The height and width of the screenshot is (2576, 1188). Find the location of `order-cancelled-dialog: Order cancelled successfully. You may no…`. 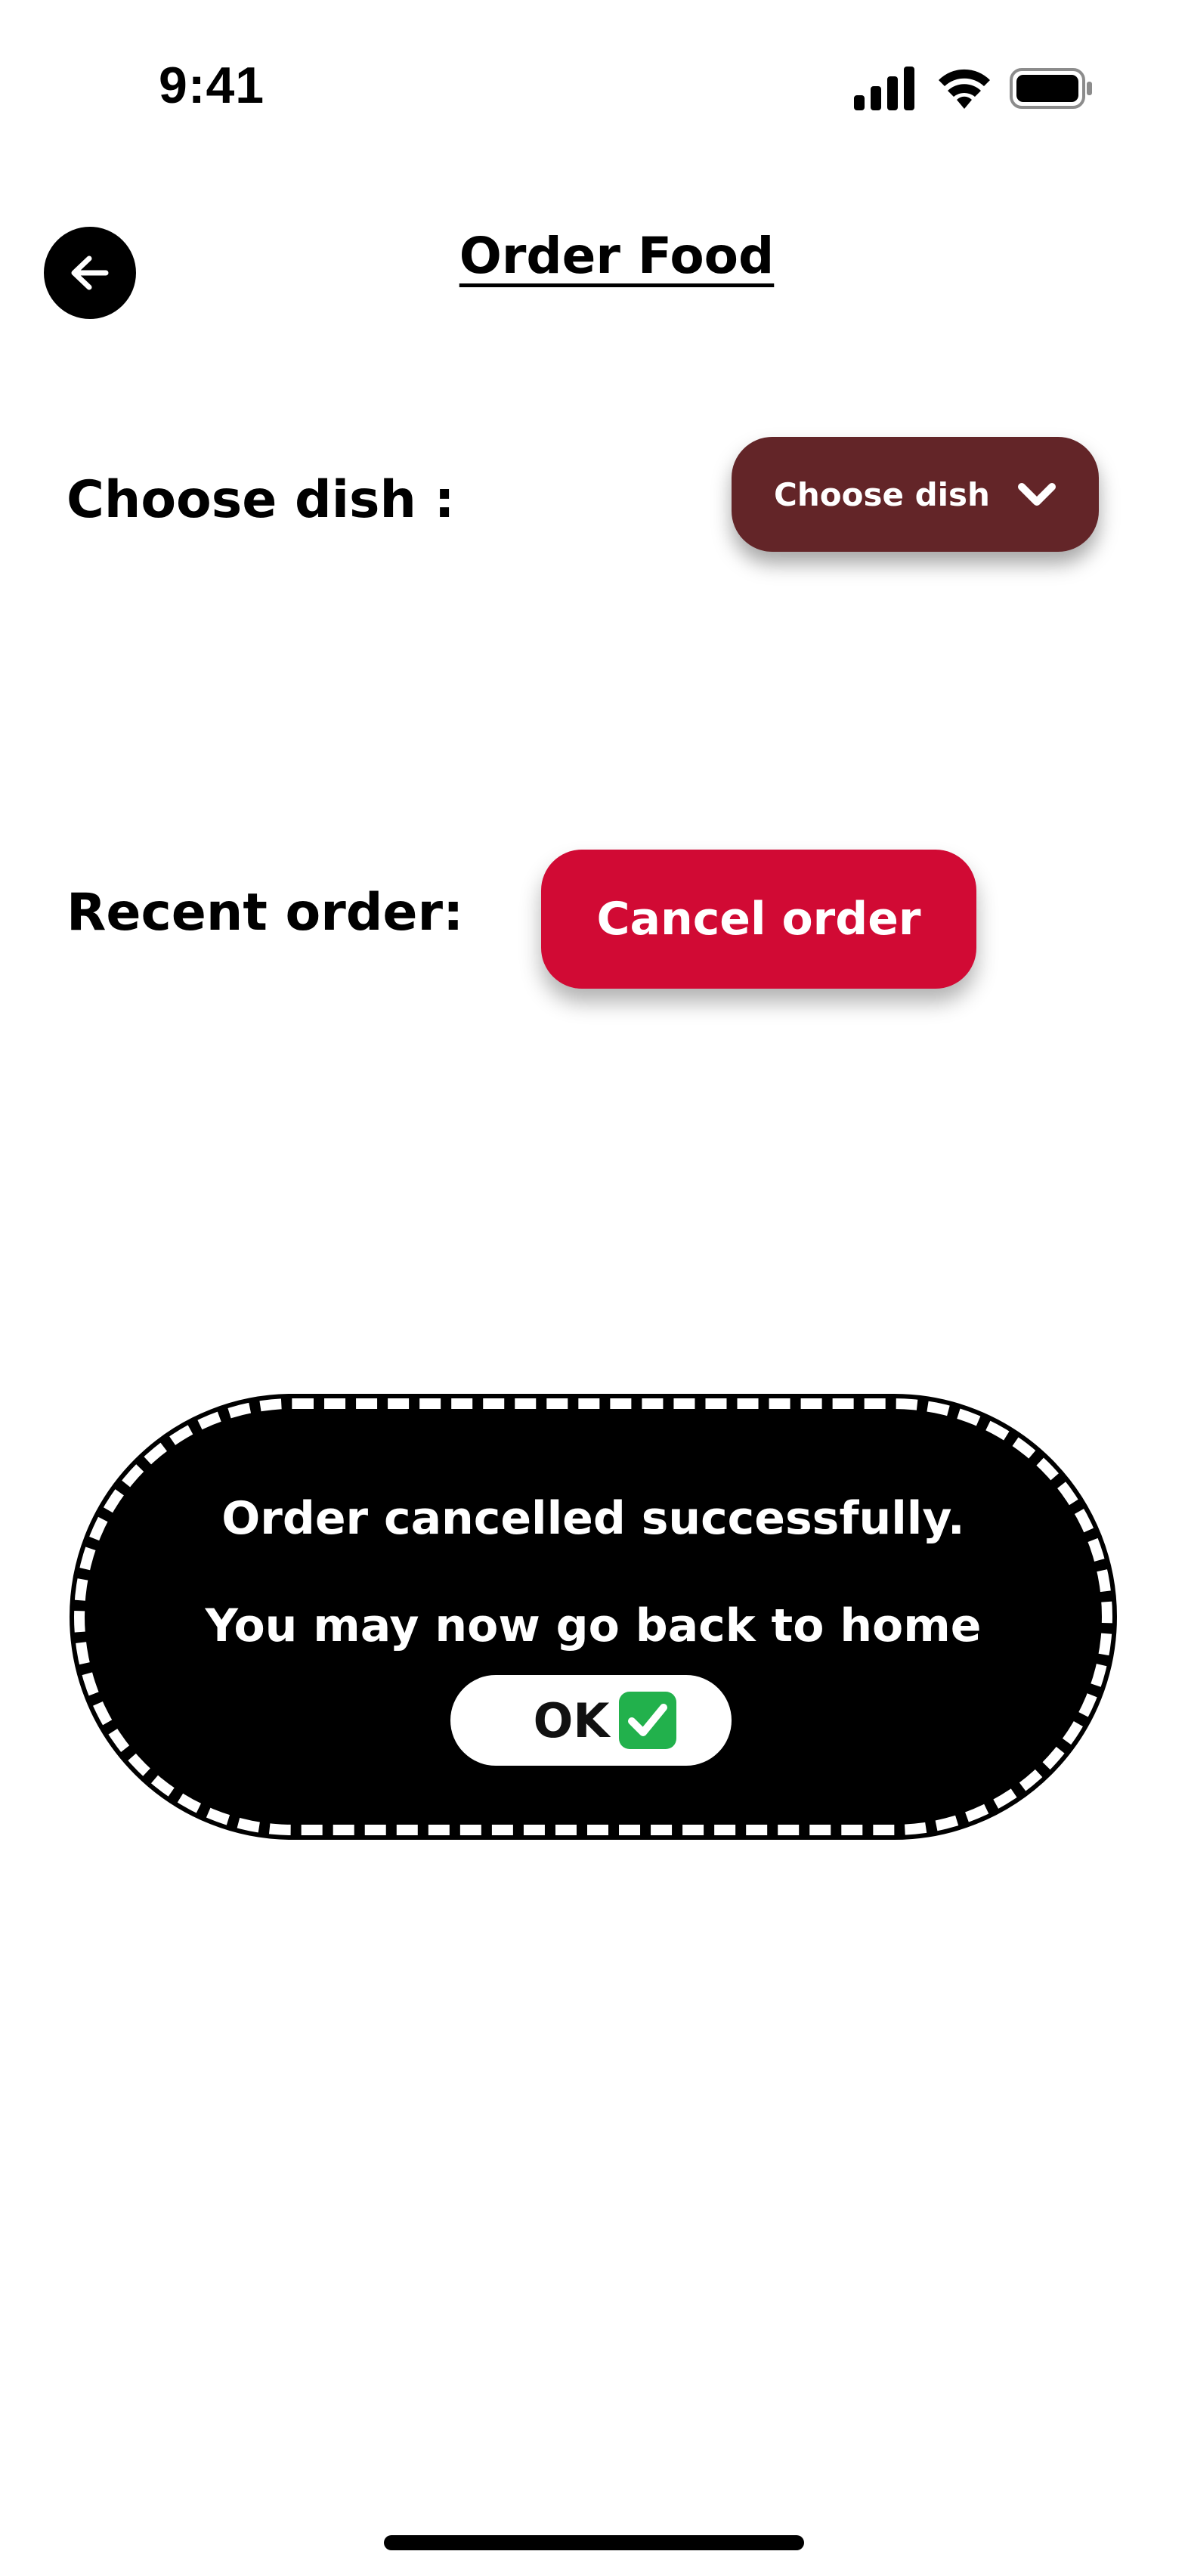

order-cancelled-dialog: Order cancelled successfully. You may no… is located at coordinates (593, 1616).